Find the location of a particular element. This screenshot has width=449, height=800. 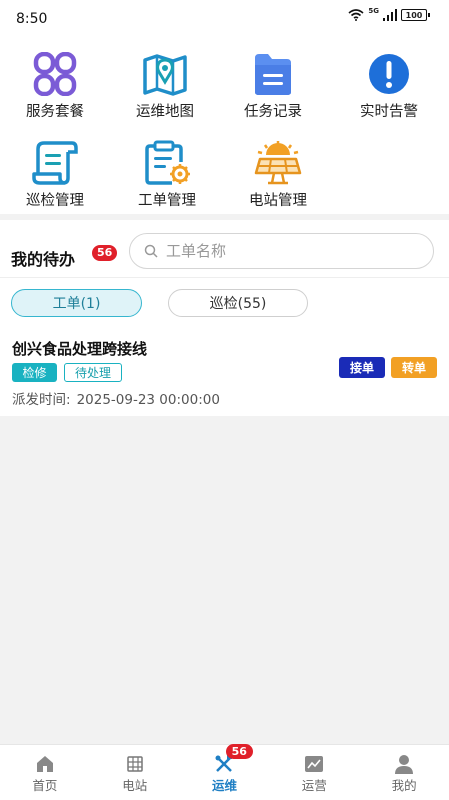

nav-item-mine: 我的 is located at coordinates (404, 772).